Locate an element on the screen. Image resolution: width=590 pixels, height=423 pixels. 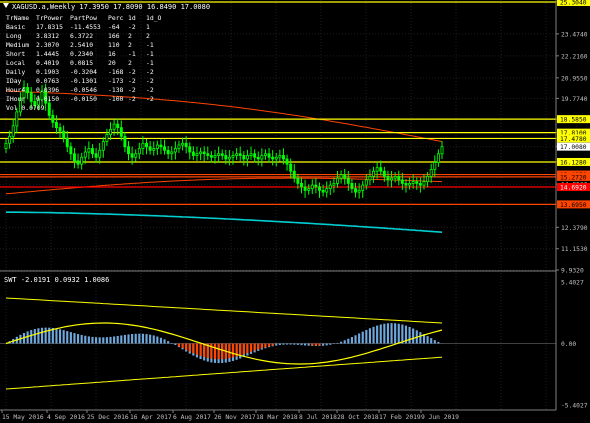
table-cell: -11.4553 is located at coordinates (85, 27).